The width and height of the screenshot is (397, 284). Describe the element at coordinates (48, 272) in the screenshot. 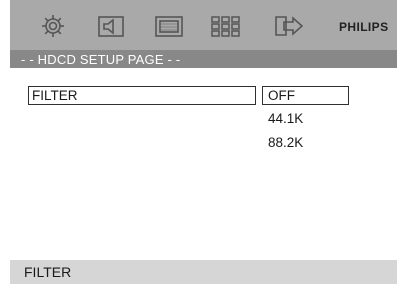

I see `status-text: FILTER` at that location.